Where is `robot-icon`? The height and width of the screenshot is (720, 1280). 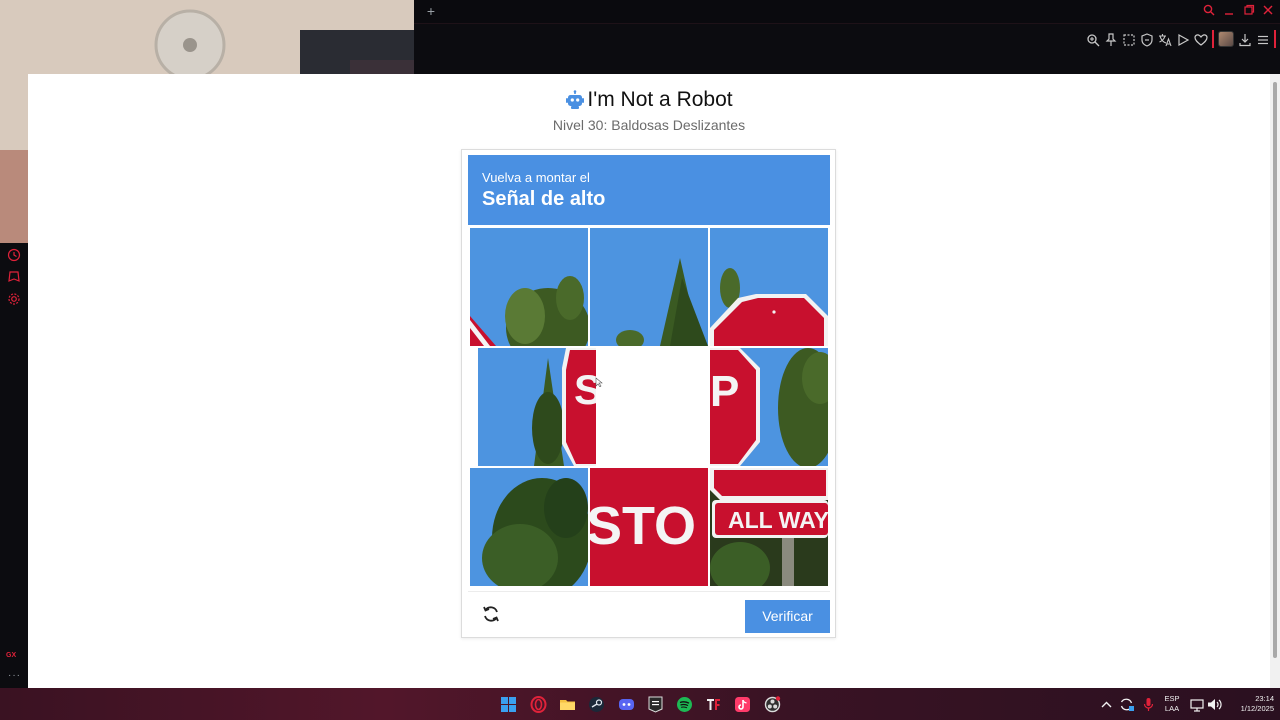 robot-icon is located at coordinates (575, 100).